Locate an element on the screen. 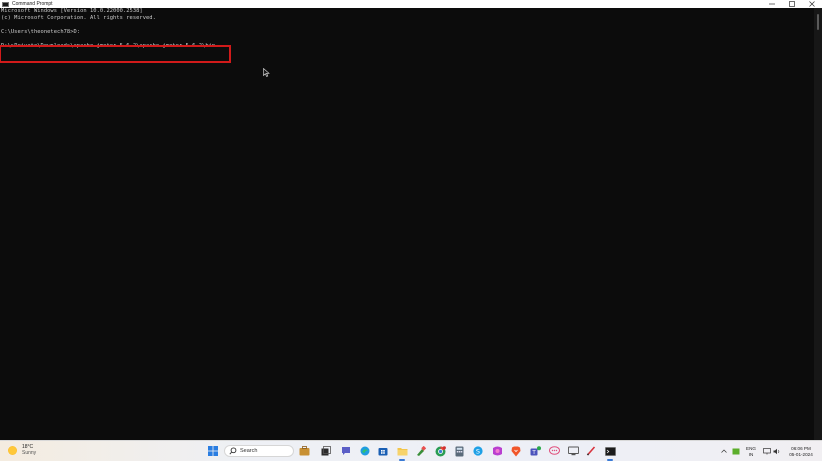  language-line1: ENG is located at coordinates (751, 448).